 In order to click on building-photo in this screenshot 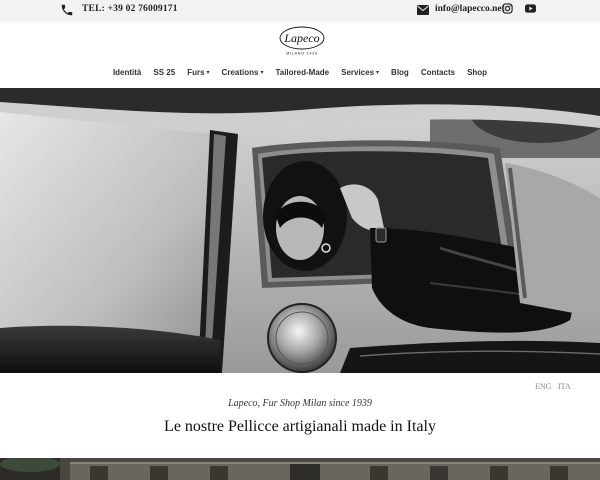, I will do `click(300, 469)`.